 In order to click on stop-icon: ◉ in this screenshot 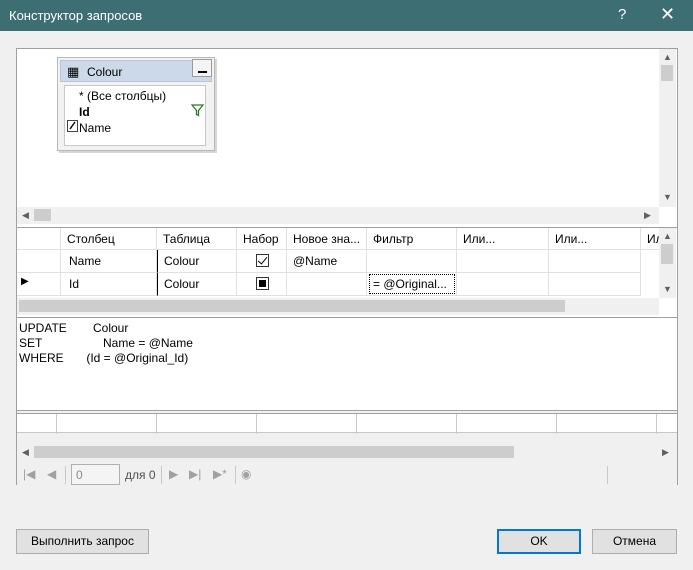, I will do `click(246, 474)`.